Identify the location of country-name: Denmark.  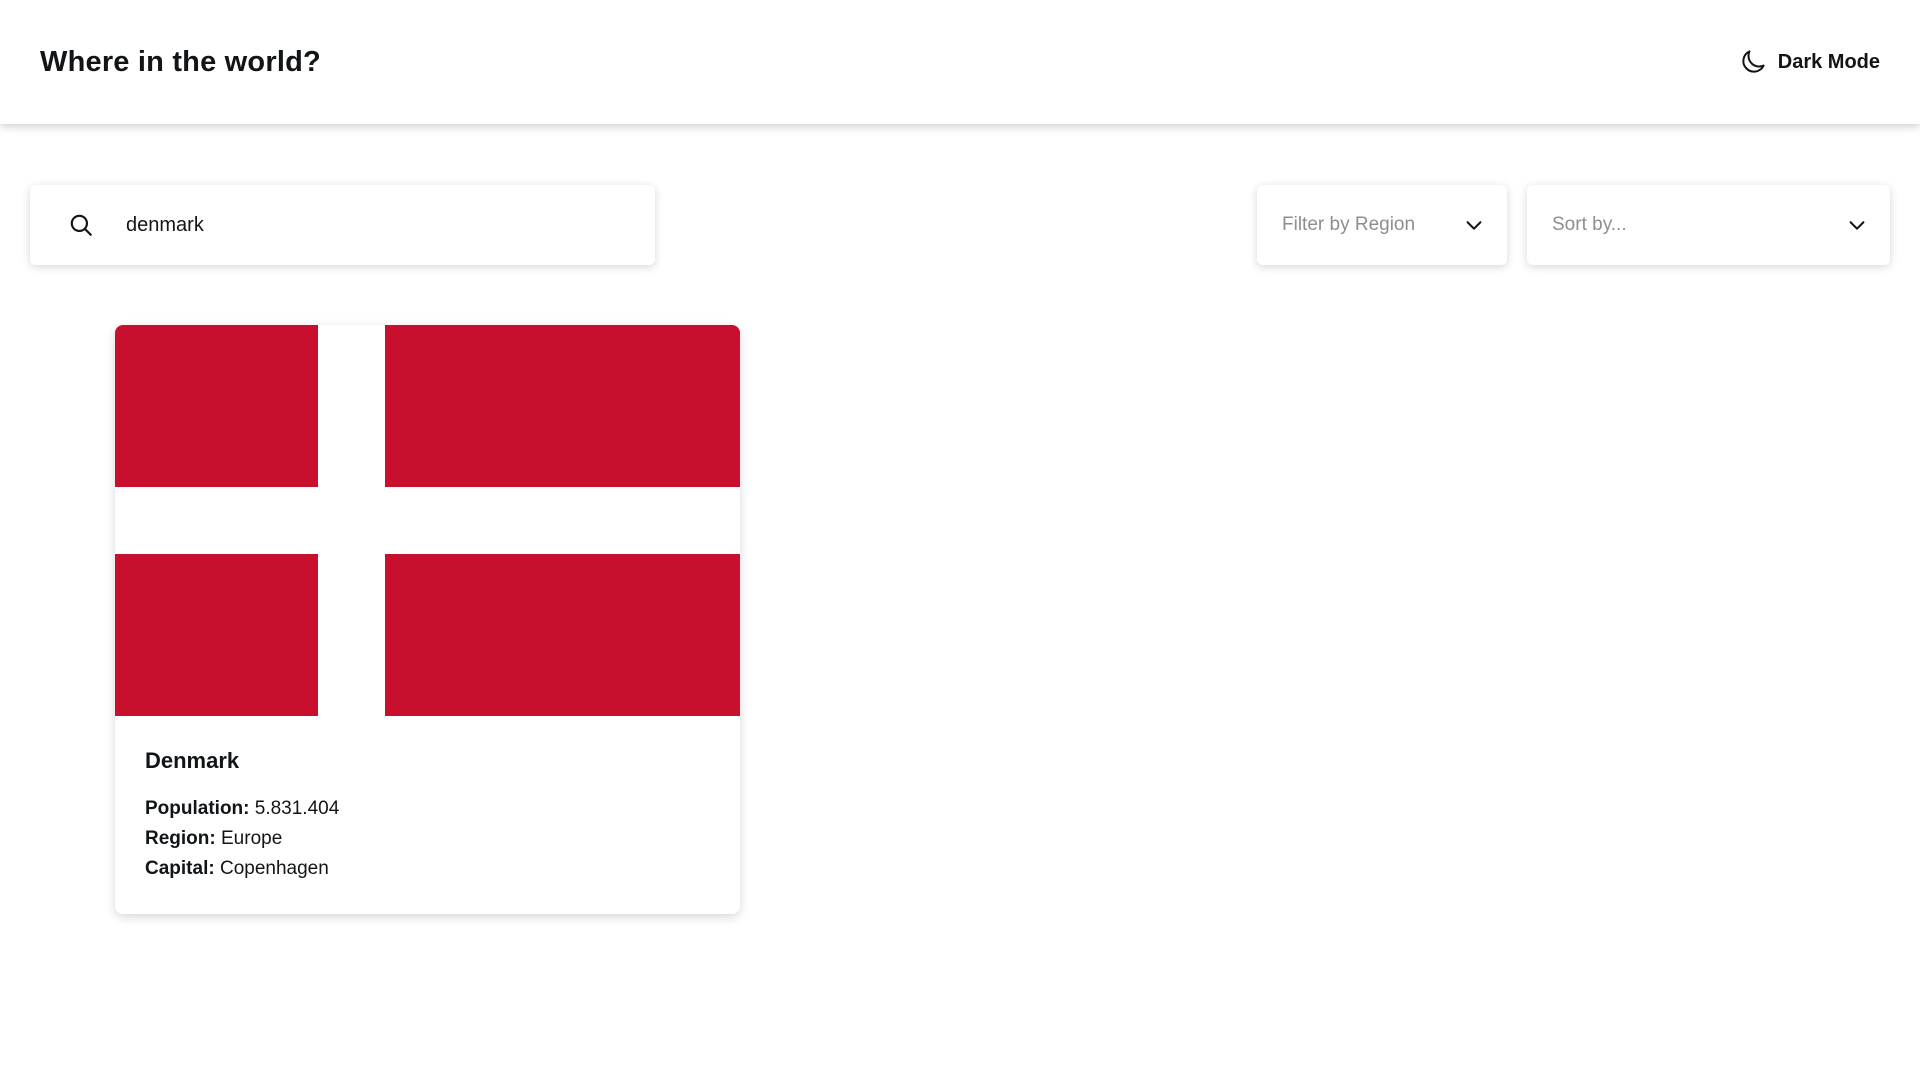
(192, 760).